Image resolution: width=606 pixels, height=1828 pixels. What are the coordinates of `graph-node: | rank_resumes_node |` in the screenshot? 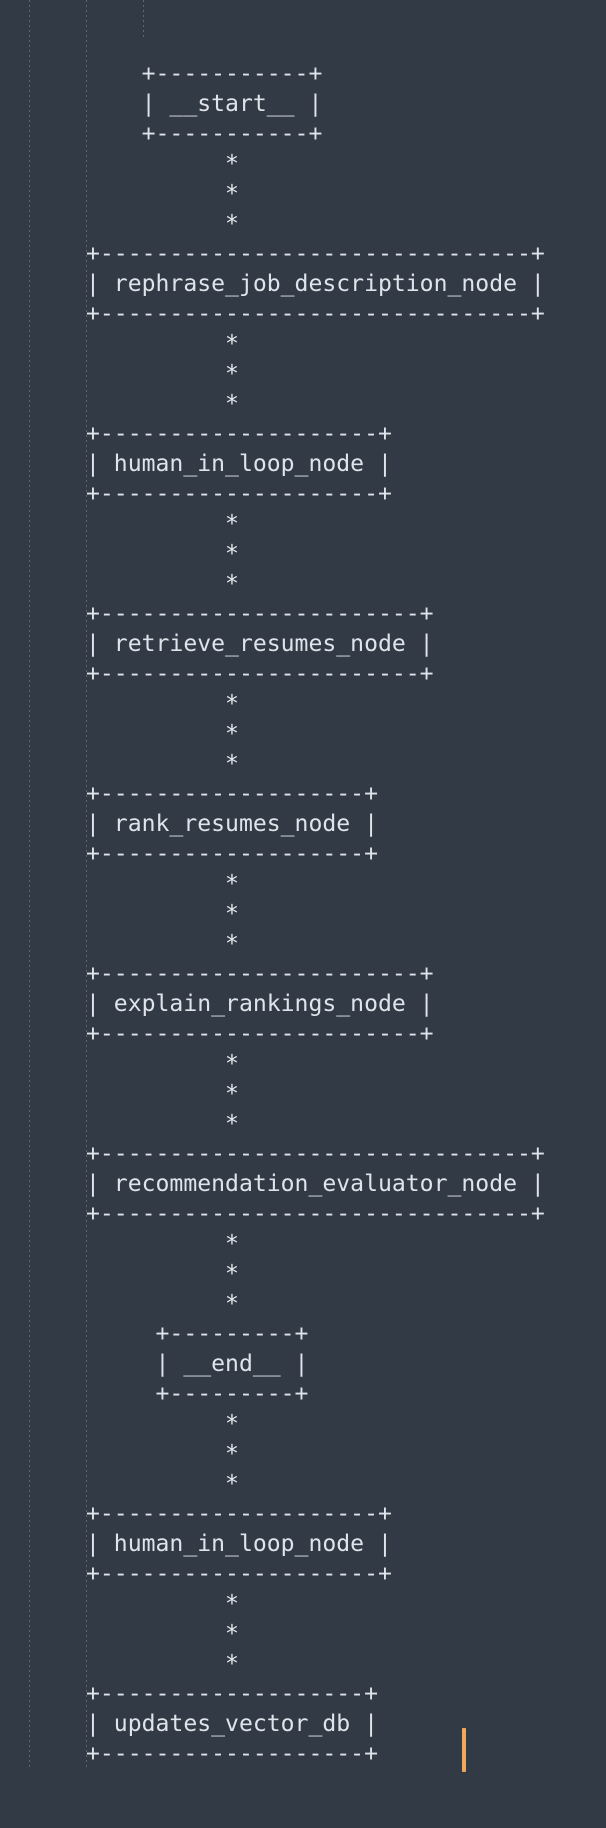 It's located at (232, 824).